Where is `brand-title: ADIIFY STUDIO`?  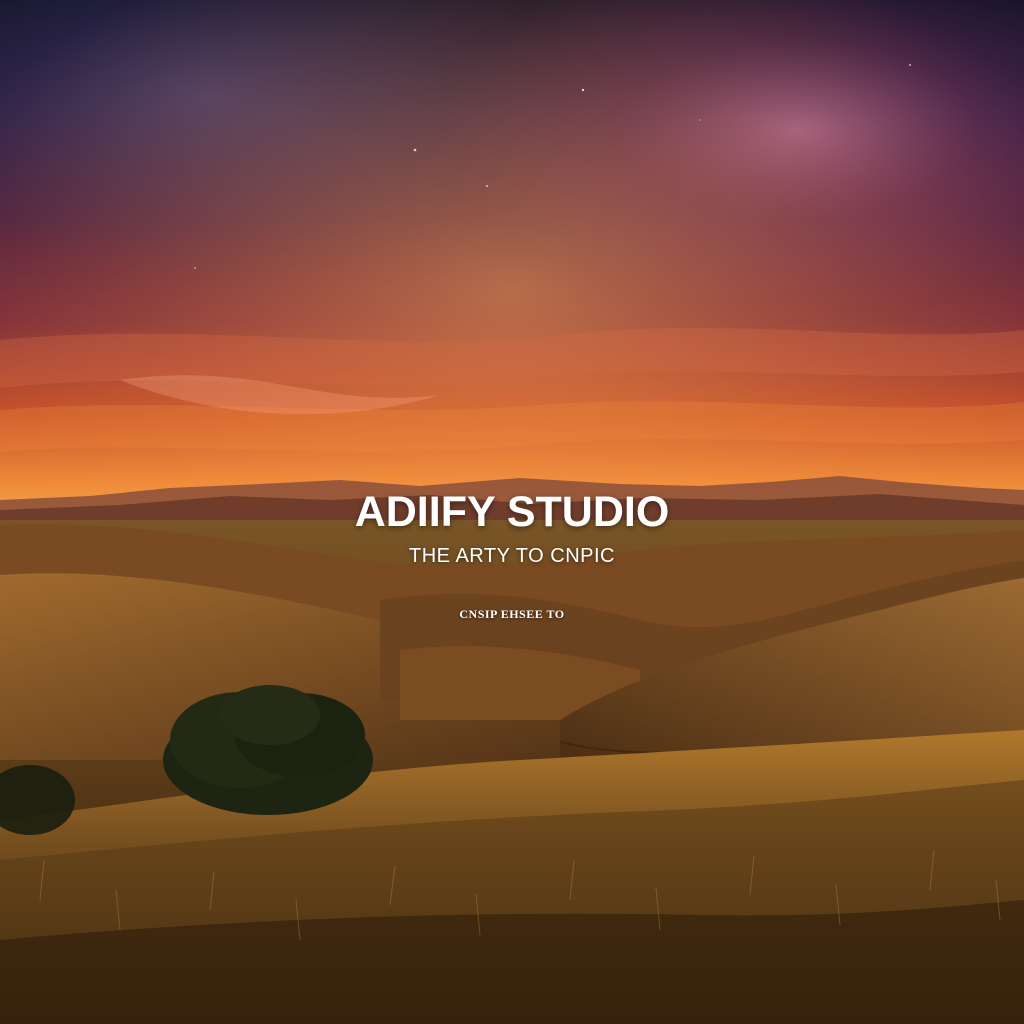
brand-title: ADIIFY STUDIO is located at coordinates (512, 512).